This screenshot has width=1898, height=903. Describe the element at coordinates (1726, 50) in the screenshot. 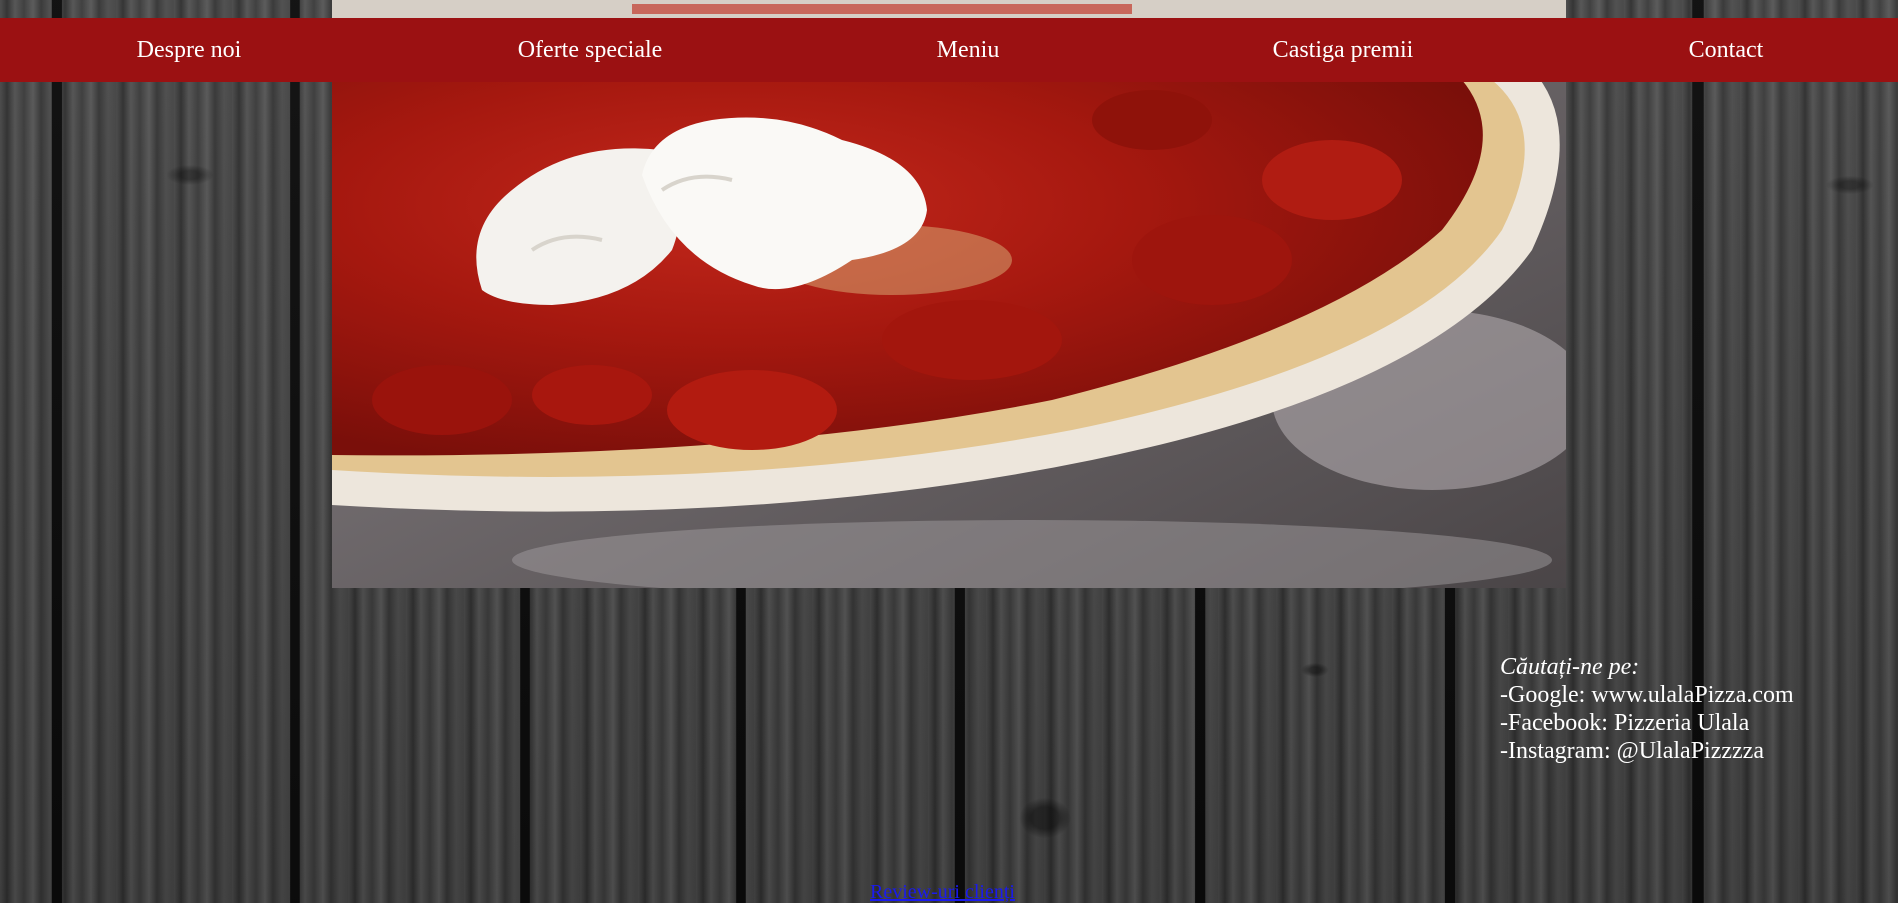

I see `nav-link-contact: Contact` at that location.